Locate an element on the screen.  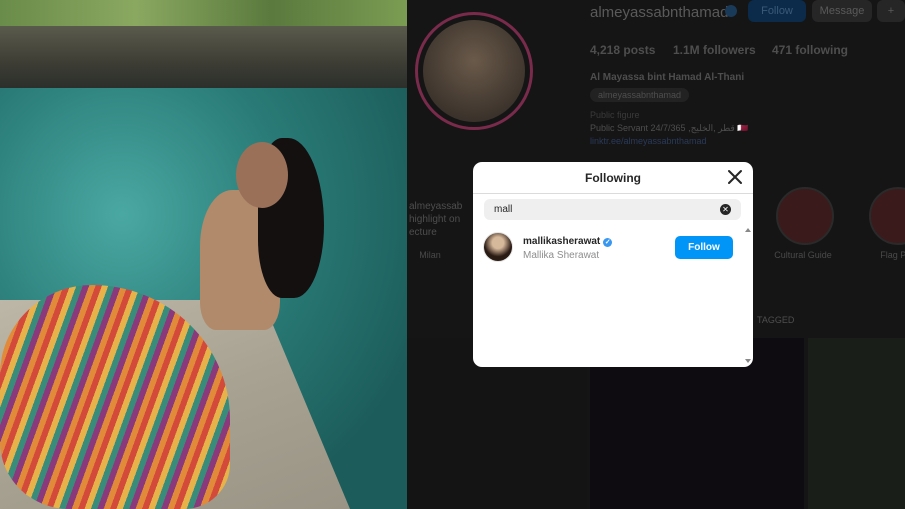
scrollbar is located at coordinates (748, 295).